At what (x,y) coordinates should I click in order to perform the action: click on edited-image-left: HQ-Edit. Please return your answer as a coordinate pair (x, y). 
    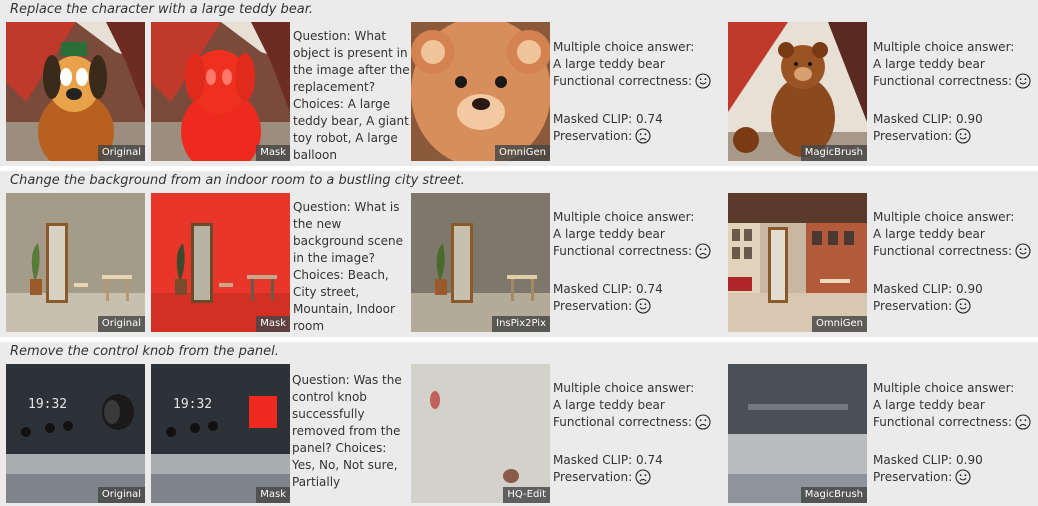
    Looking at the image, I should click on (480, 433).